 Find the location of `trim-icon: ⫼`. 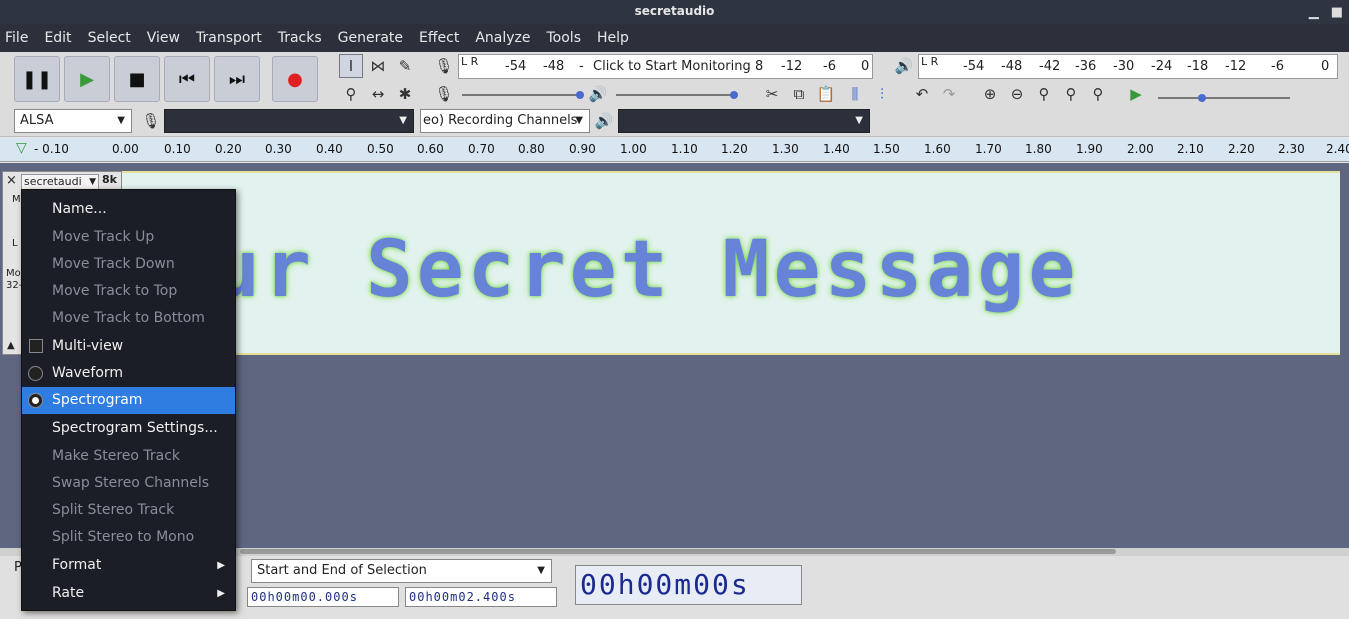

trim-icon: ⫼ is located at coordinates (855, 94).